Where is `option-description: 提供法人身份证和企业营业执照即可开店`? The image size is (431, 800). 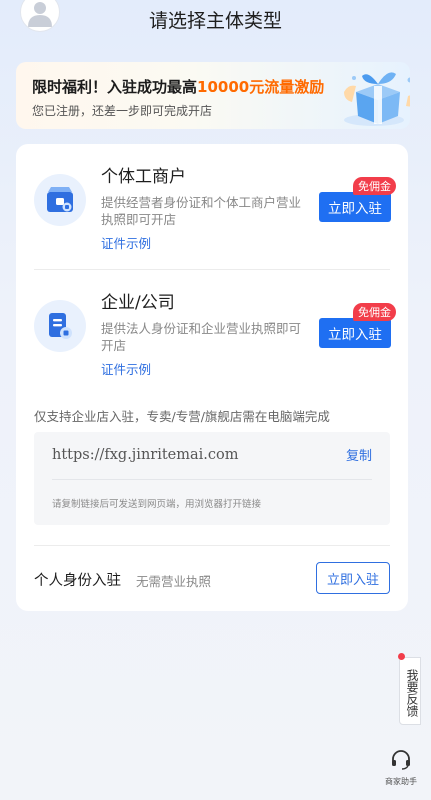 option-description: 提供法人身份证和企业营业执照即可开店 is located at coordinates (201, 337).